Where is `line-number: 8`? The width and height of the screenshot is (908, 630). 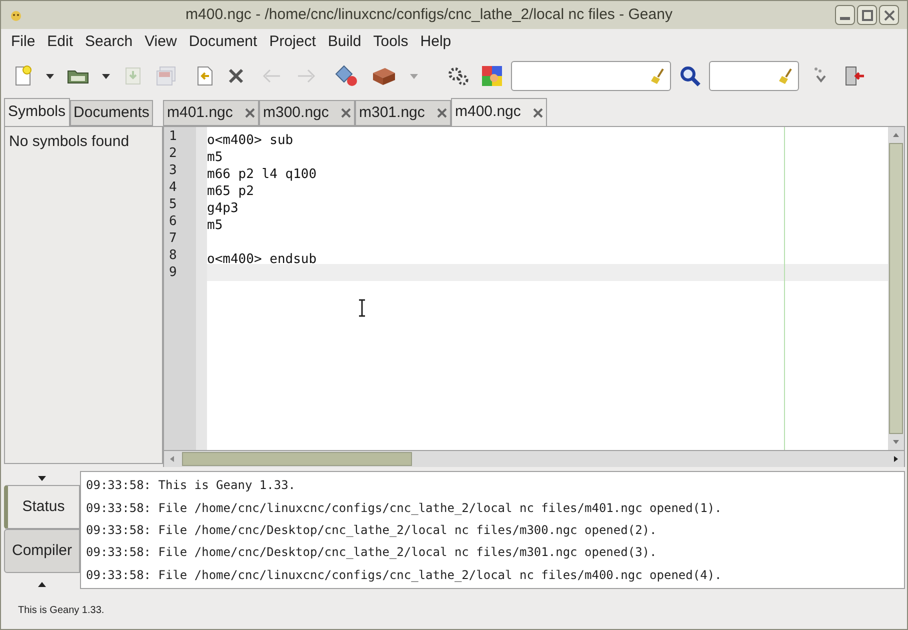
line-number: 8 is located at coordinates (173, 255).